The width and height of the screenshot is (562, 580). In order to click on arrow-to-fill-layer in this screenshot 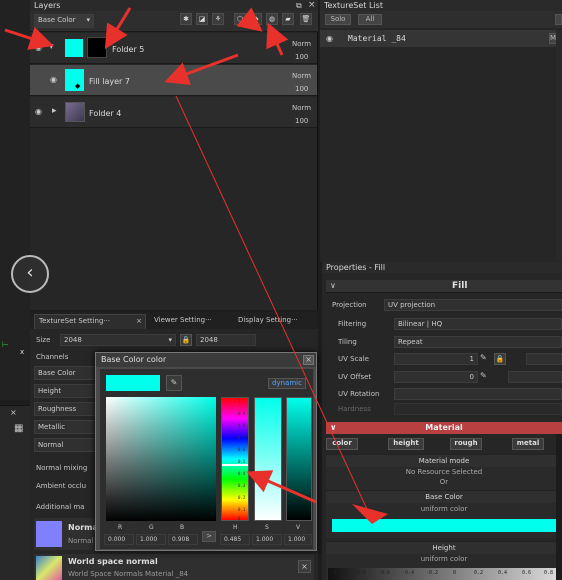, I will do `click(201, 69)`.